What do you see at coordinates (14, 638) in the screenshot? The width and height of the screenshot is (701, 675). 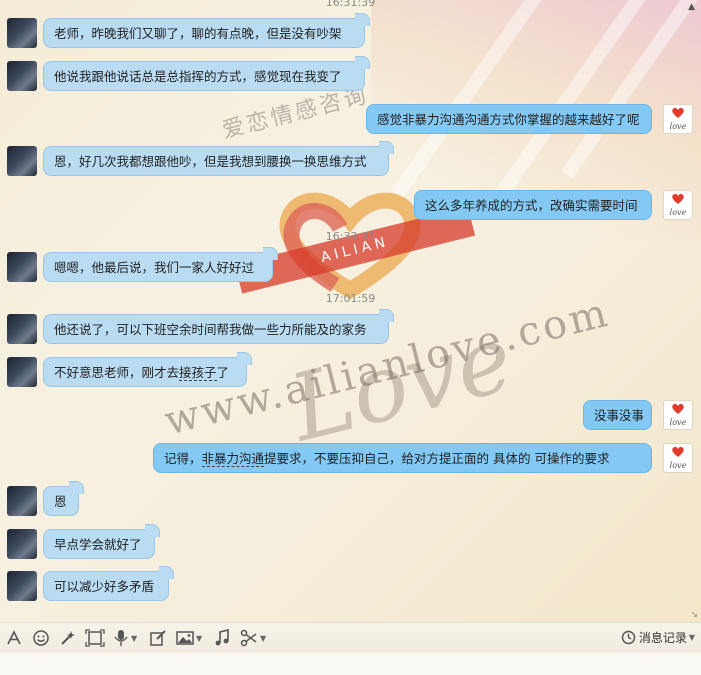 I see `font-icon` at bounding box center [14, 638].